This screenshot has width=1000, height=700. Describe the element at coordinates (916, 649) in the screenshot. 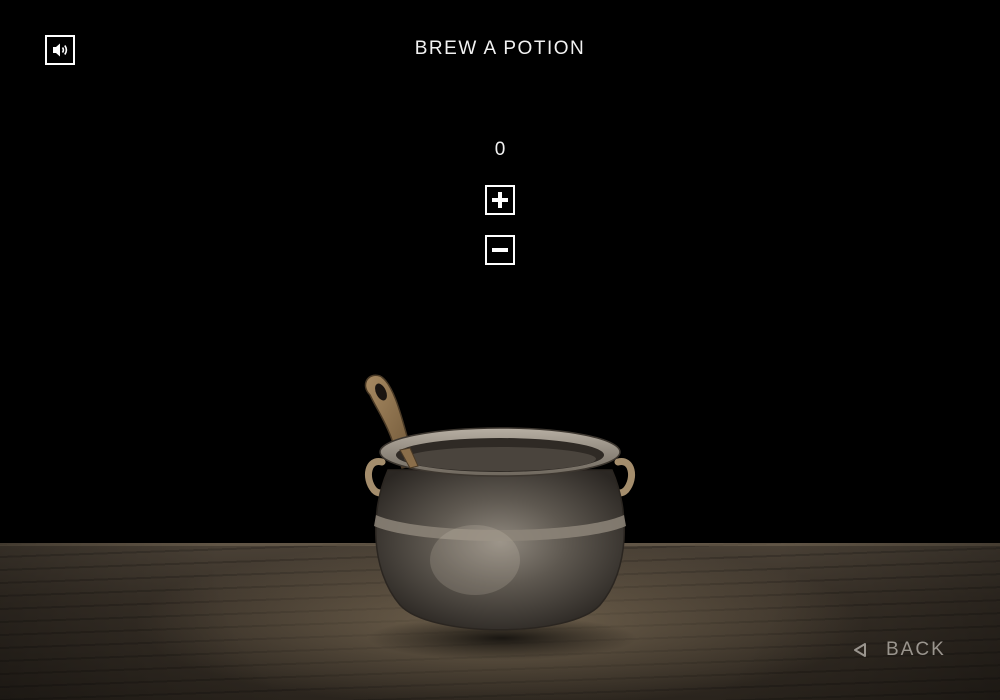

I see `back-label: BACK` at that location.